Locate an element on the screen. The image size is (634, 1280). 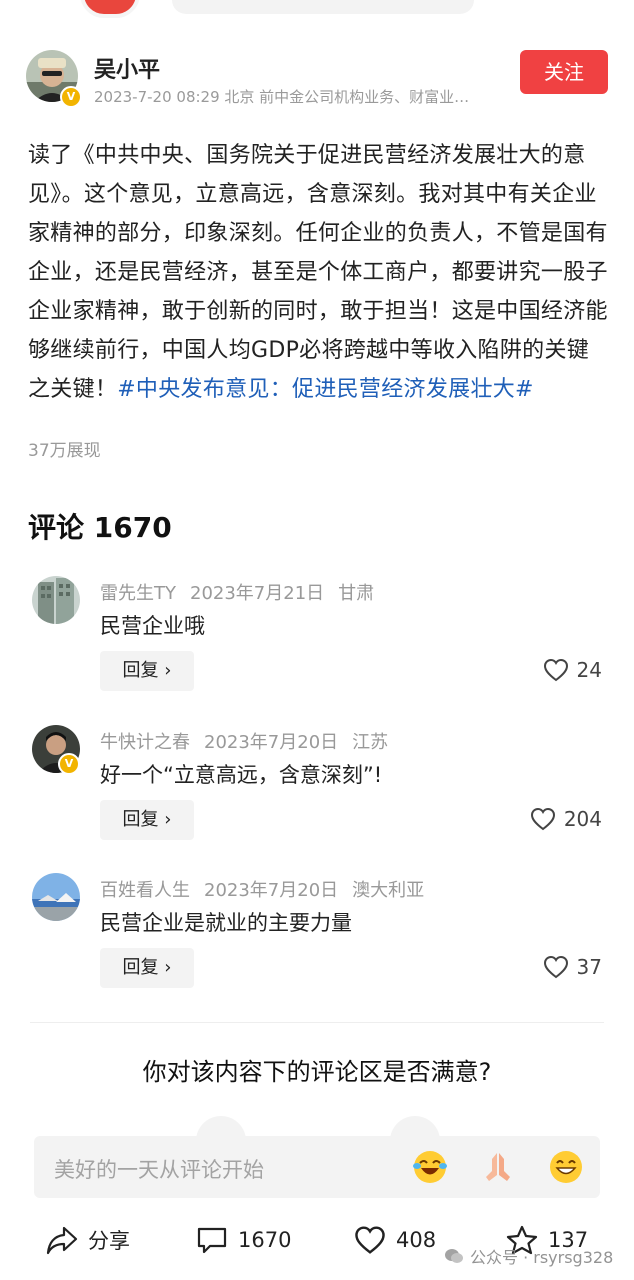
comment-input-placeholder: 美好的一天从评论开始 is located at coordinates (159, 1170).